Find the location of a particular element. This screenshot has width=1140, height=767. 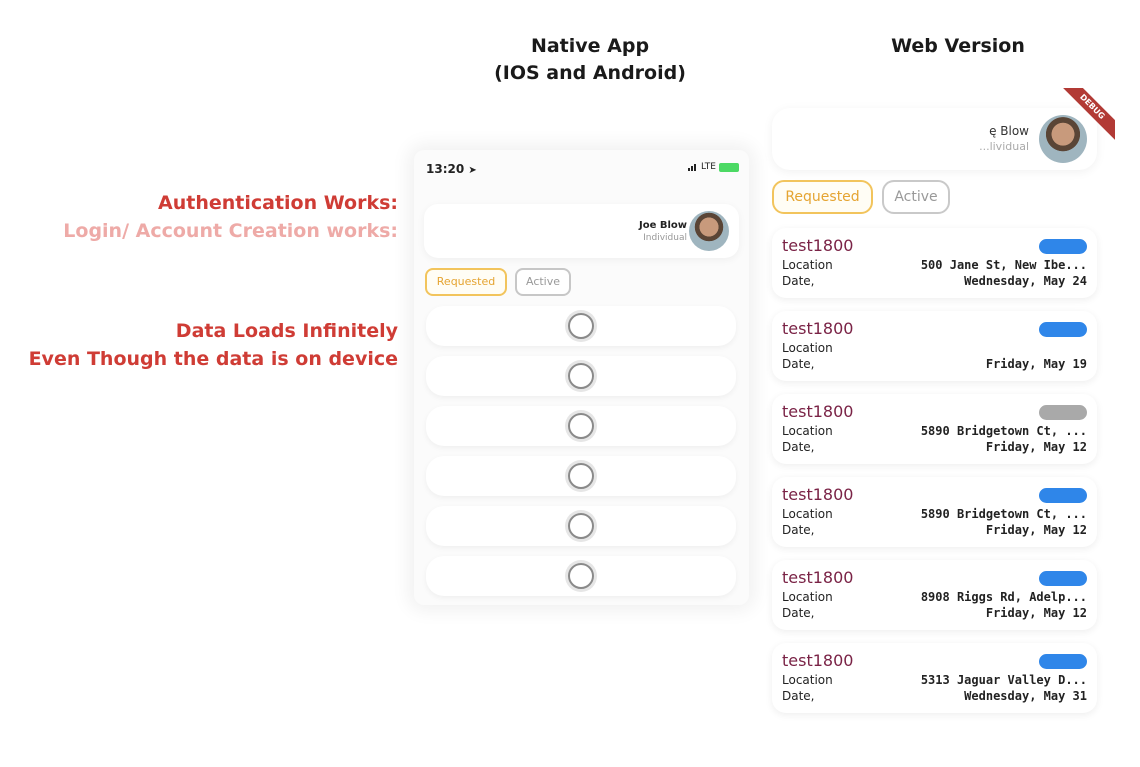

battery-icon is located at coordinates (729, 167).